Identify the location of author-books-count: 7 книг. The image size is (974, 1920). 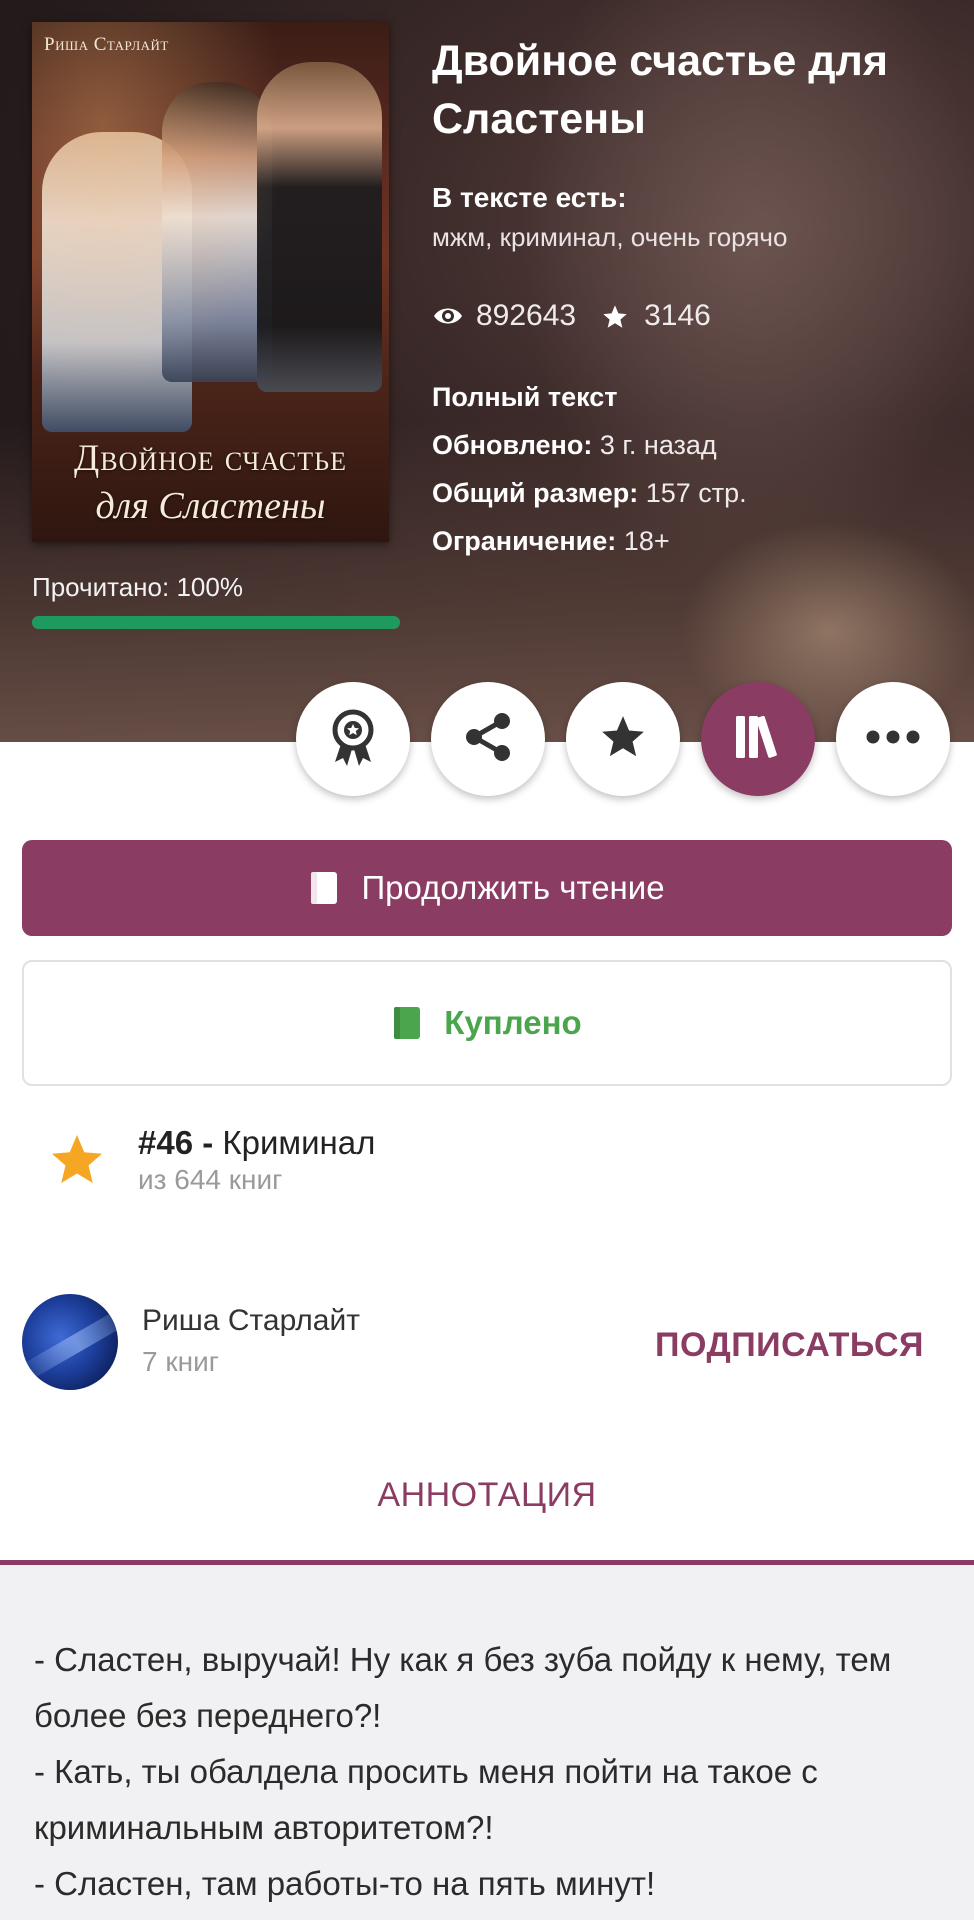
(180, 1361).